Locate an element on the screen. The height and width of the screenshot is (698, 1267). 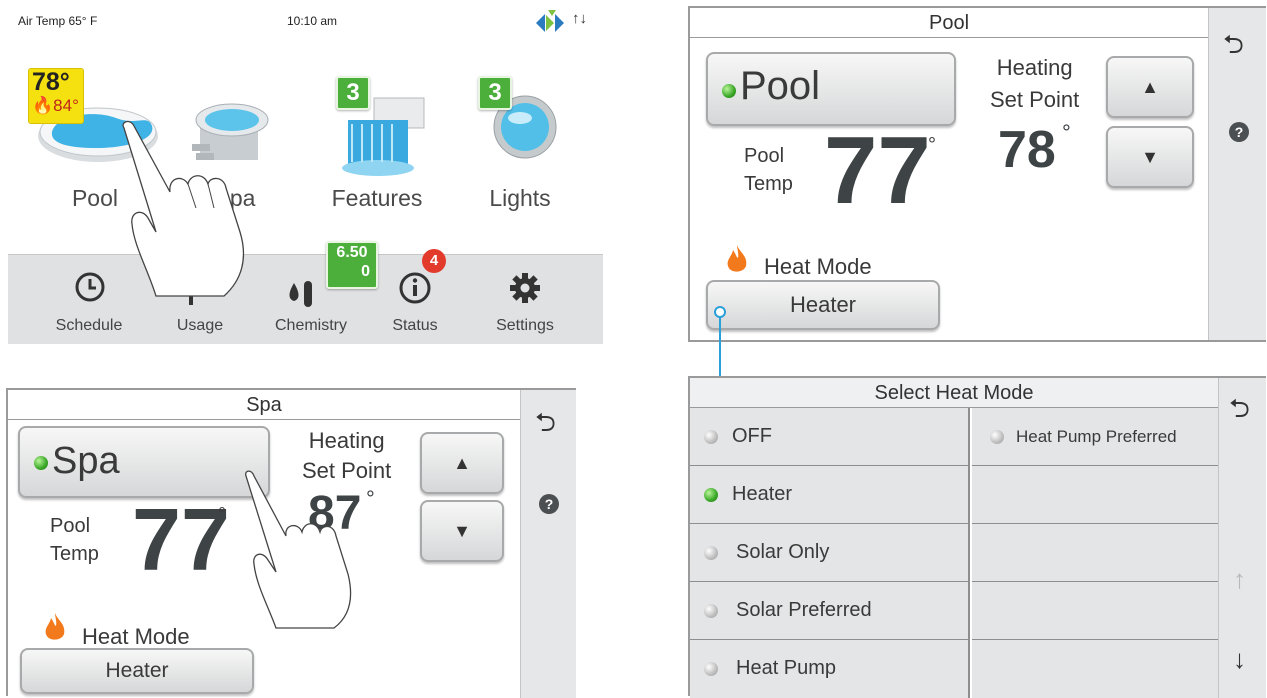
heat-mode-option-heat-pump: Heat Pump is located at coordinates (829, 669).